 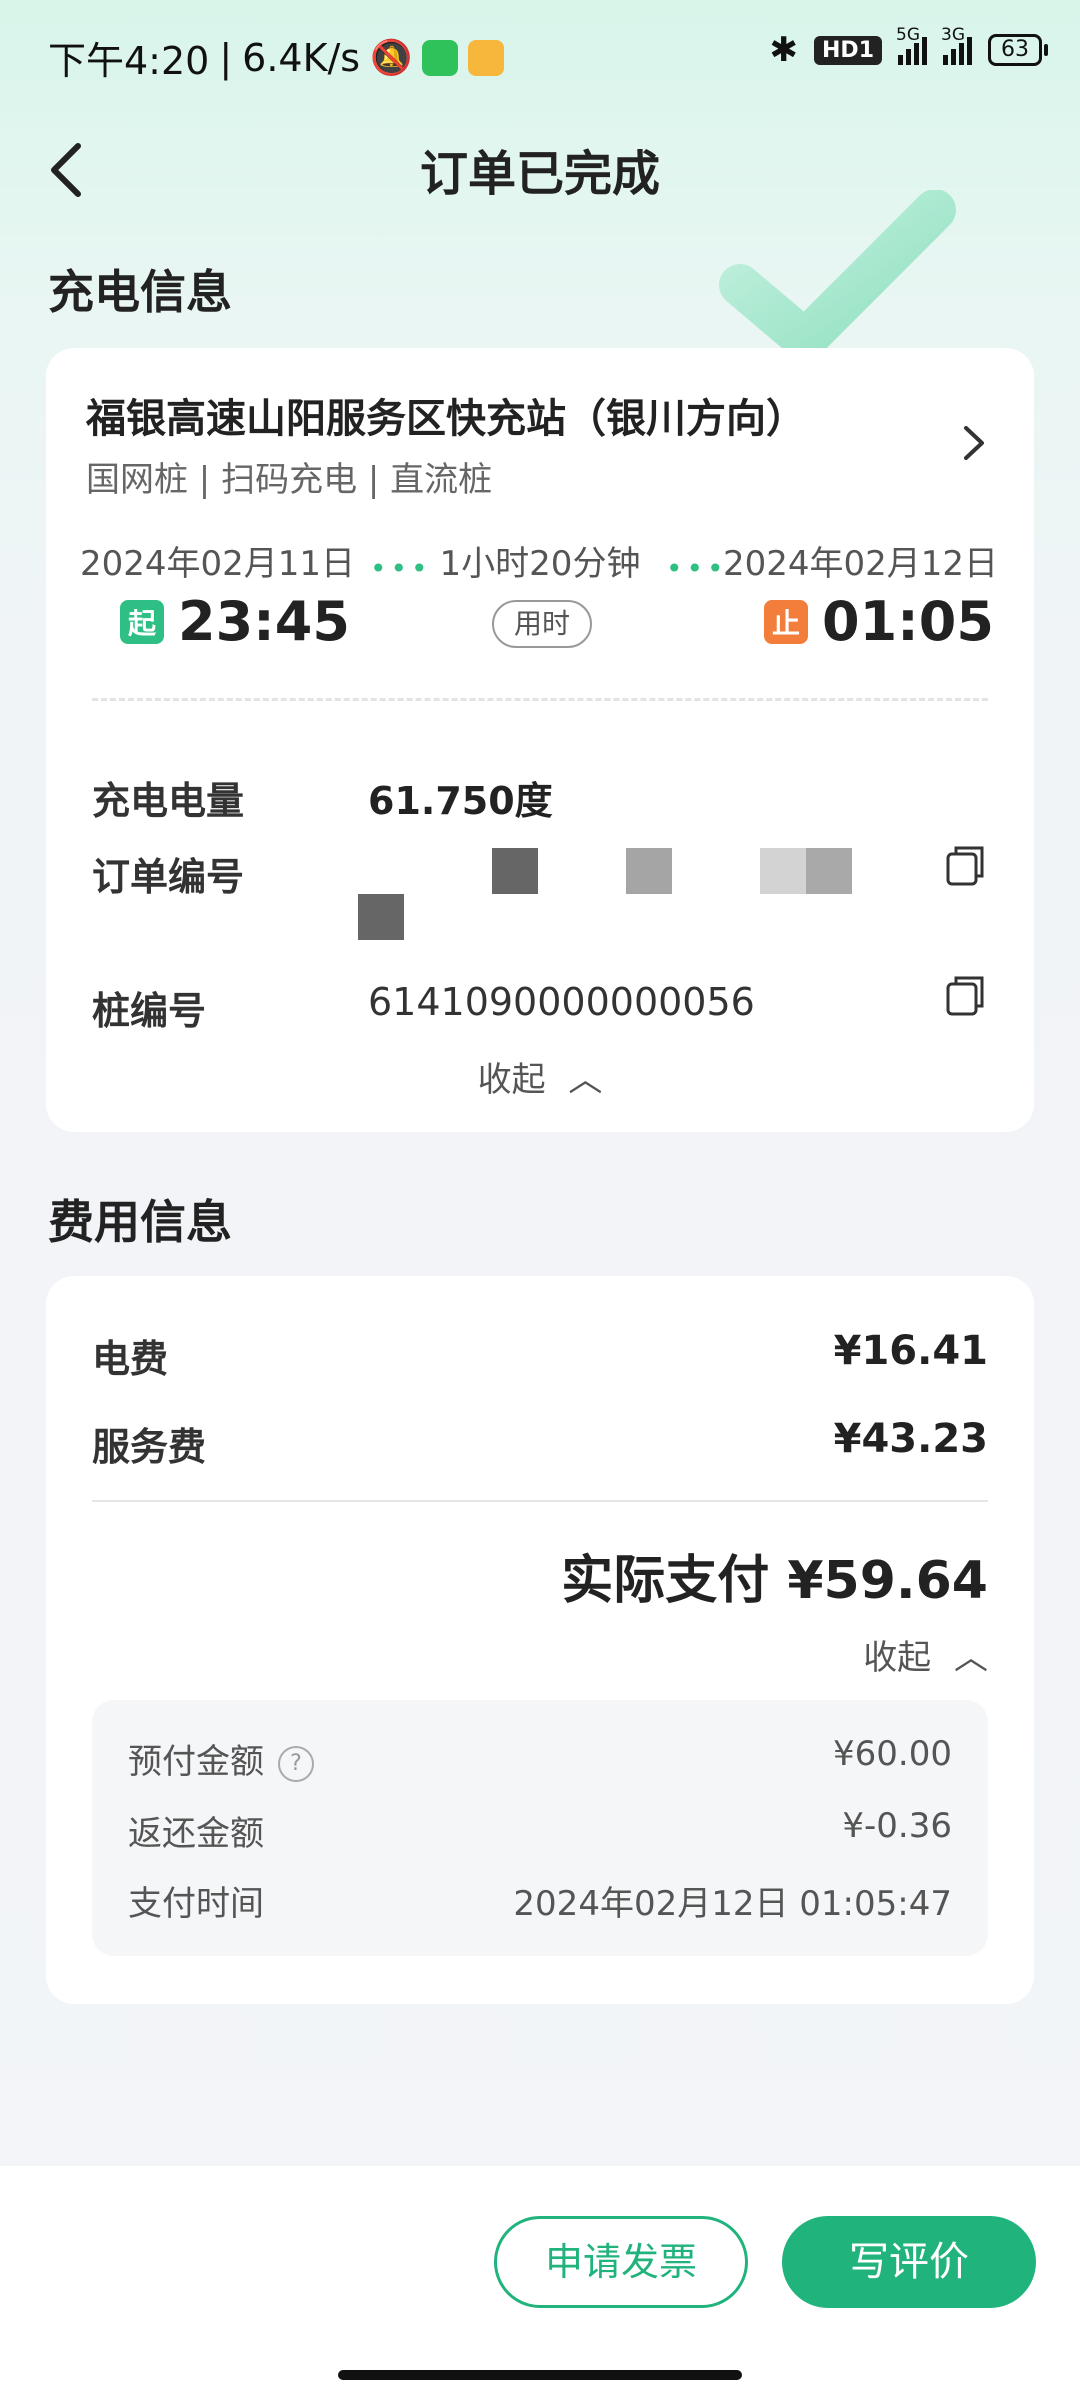 What do you see at coordinates (897, 1826) in the screenshot?
I see `refund-value: ¥-0.36` at bounding box center [897, 1826].